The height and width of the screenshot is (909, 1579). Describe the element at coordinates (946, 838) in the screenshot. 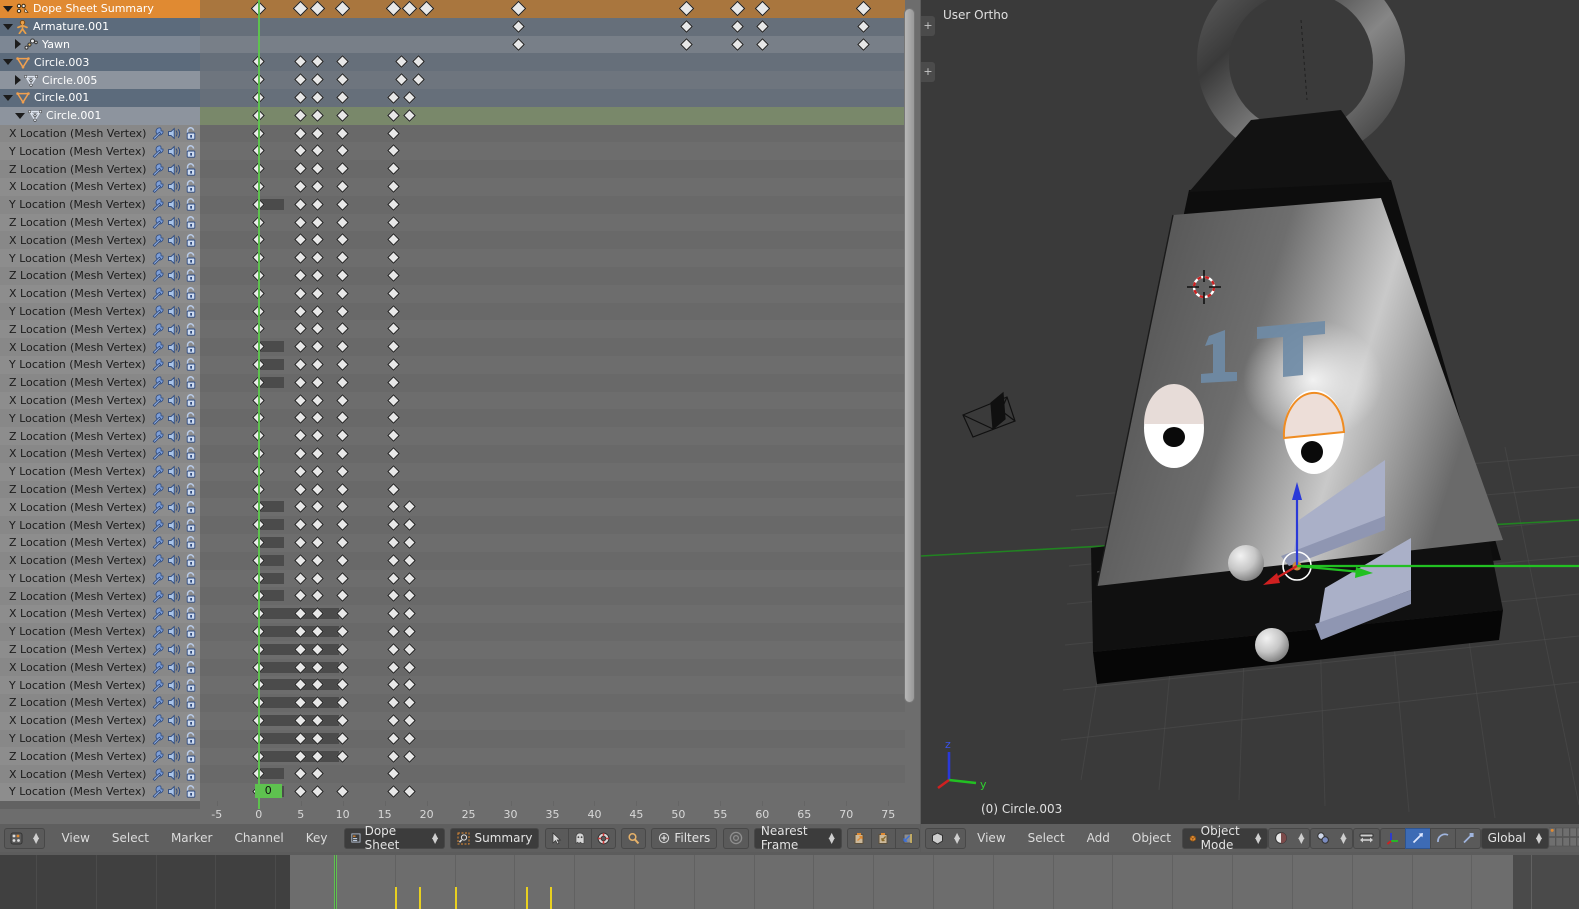

I see `view3d-editor-type-selector: ▲ ▼` at that location.